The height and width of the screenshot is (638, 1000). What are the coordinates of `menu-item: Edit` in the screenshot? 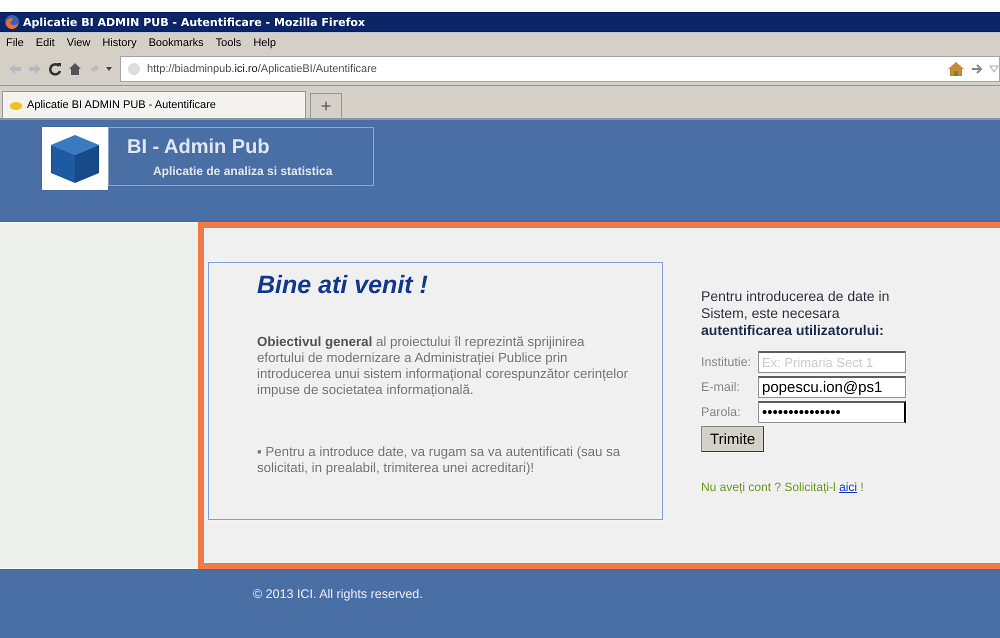 It's located at (45, 43).